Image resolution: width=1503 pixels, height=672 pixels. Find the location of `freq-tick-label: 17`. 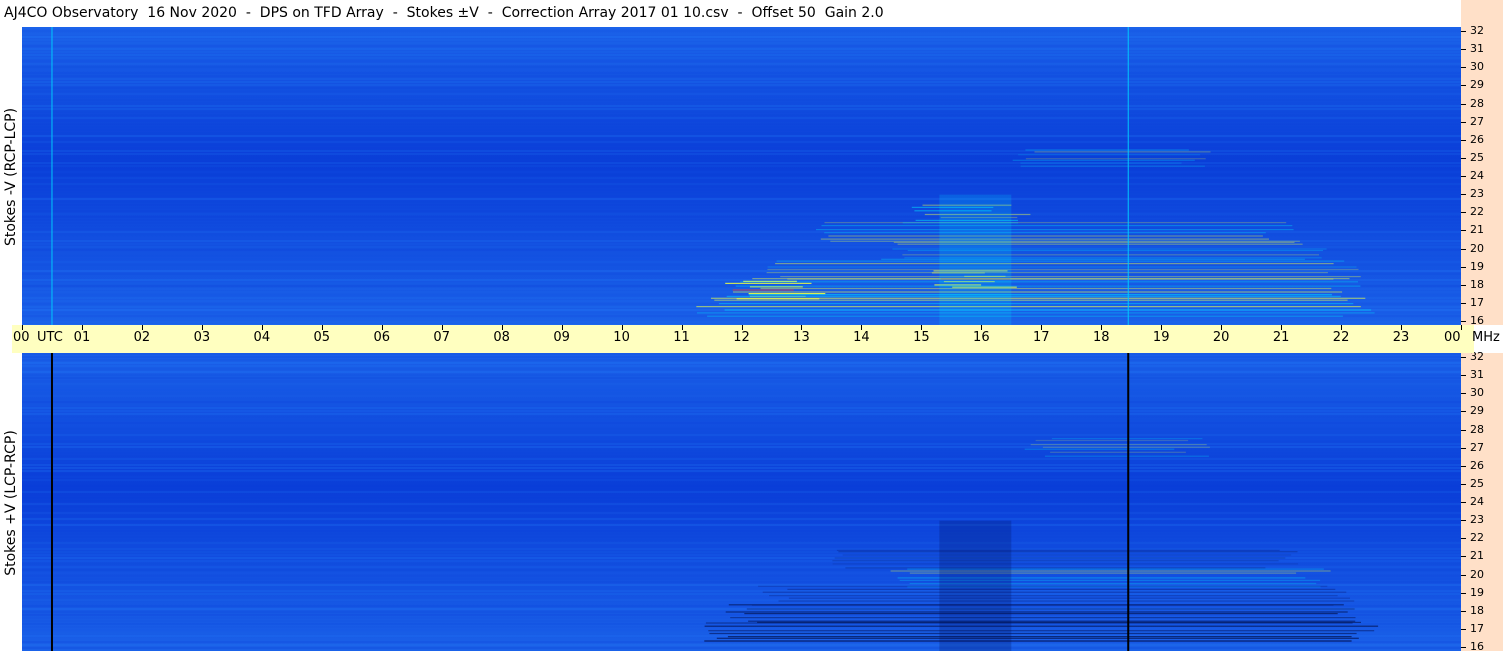

freq-tick-label: 17 is located at coordinates (1477, 628).